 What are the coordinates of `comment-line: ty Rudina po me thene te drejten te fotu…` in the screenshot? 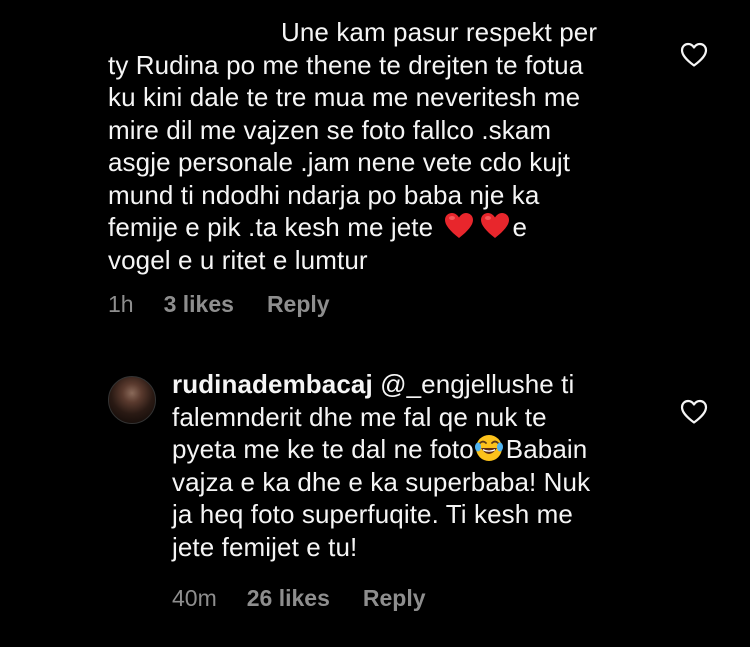 It's located at (346, 64).